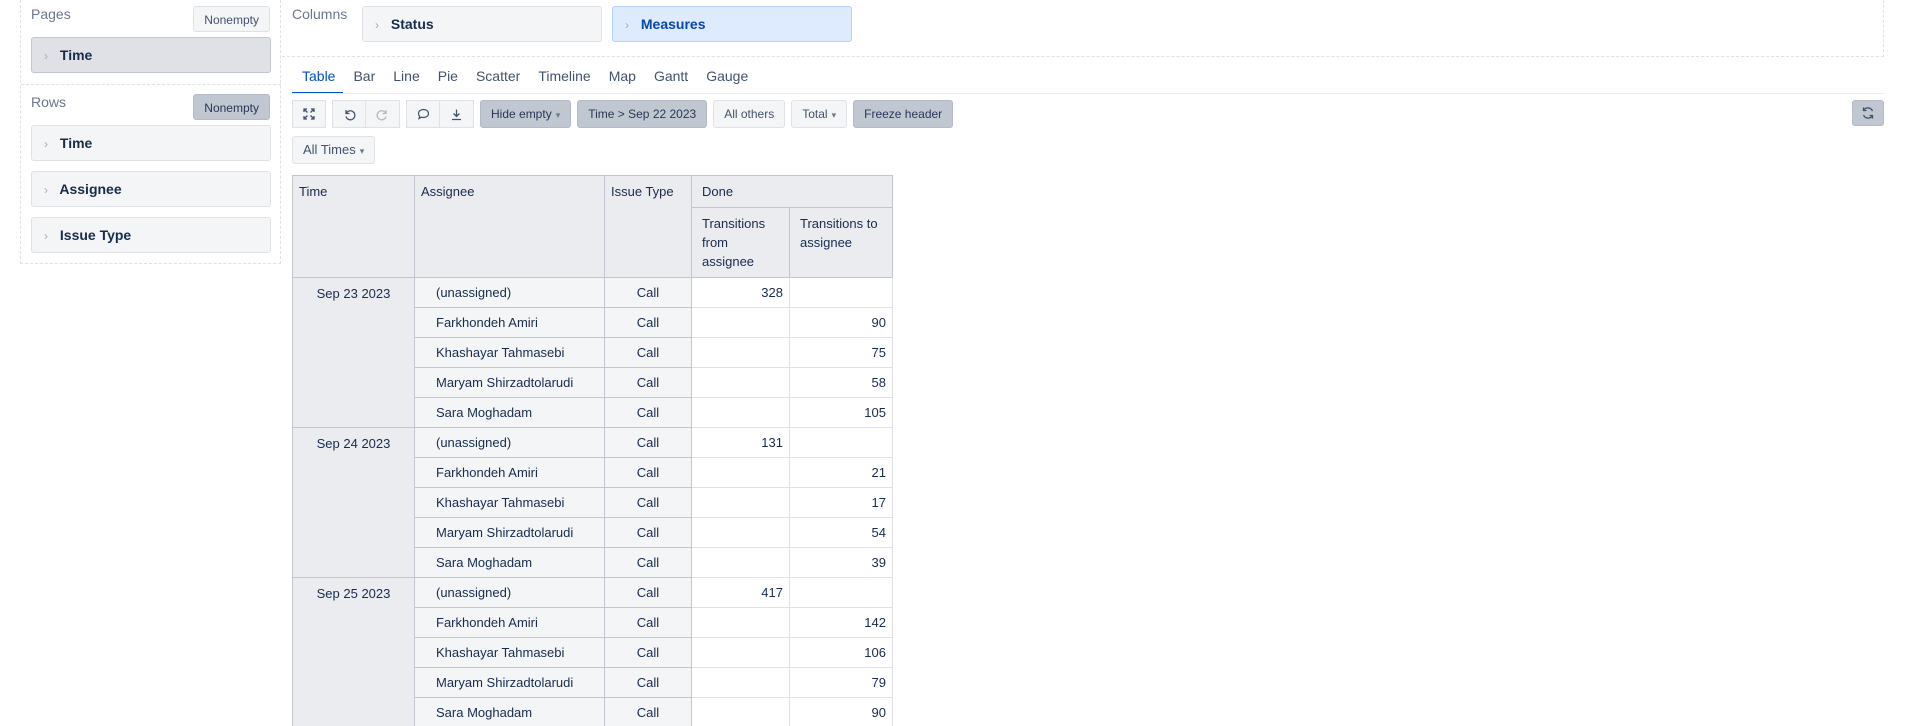  I want to click on cell-transitions-to: 75, so click(841, 352).